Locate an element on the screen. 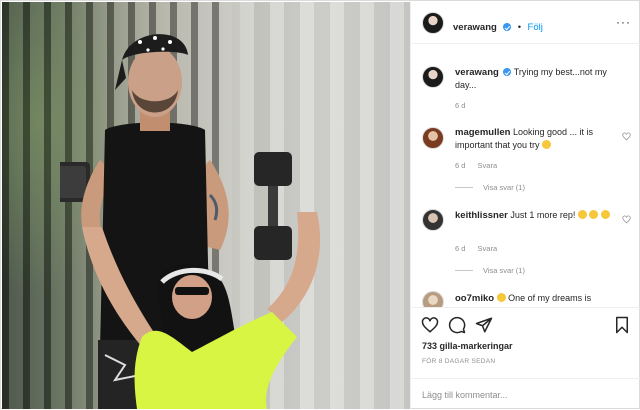  heart-icon is located at coordinates (430, 325).